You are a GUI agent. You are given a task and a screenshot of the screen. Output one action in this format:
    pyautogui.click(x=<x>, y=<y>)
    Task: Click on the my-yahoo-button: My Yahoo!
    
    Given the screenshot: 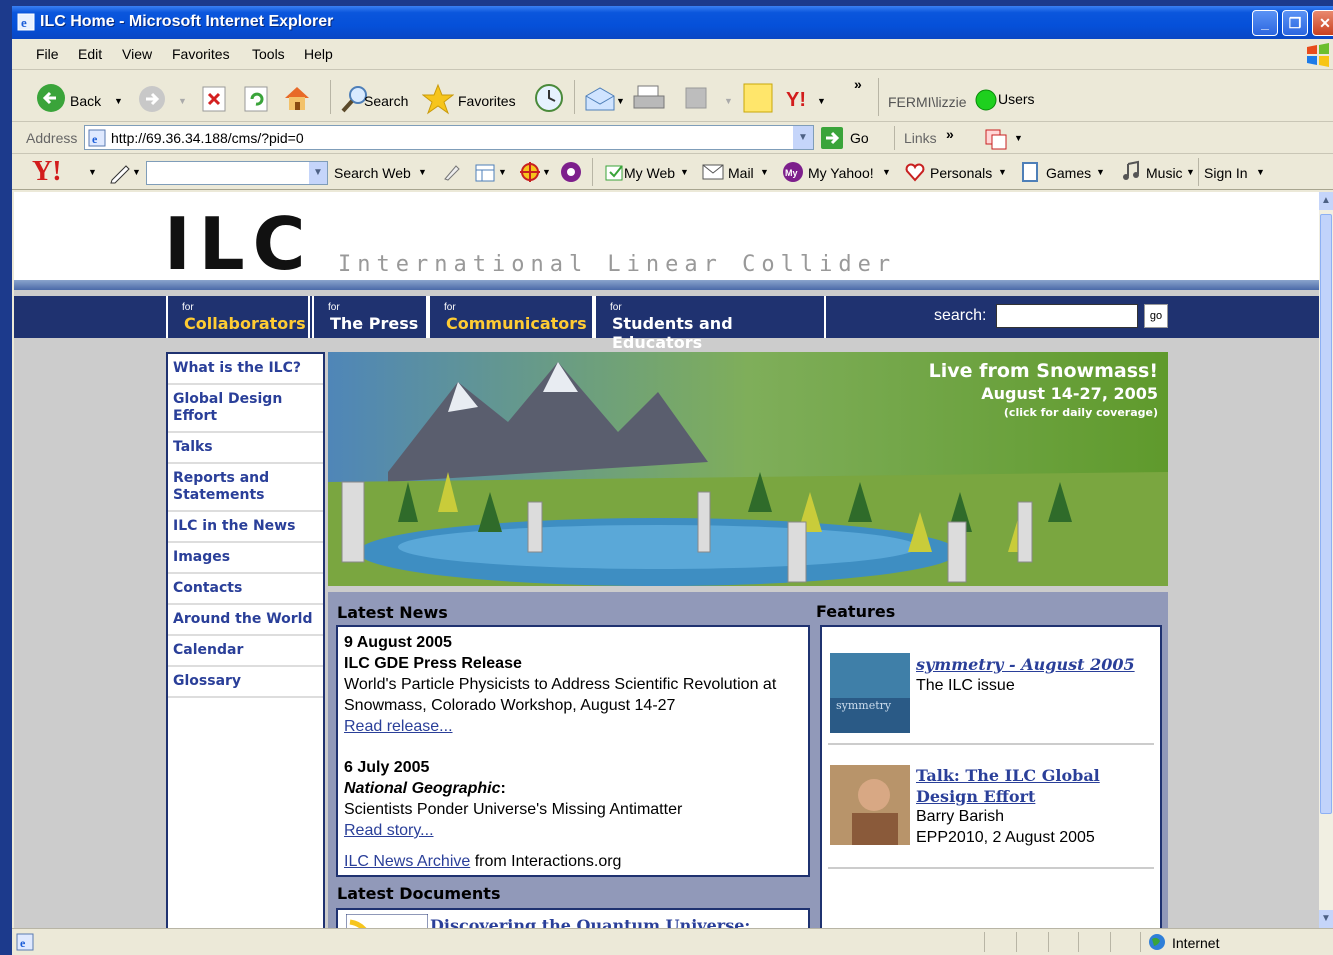 What is the action you would take?
    pyautogui.click(x=841, y=173)
    